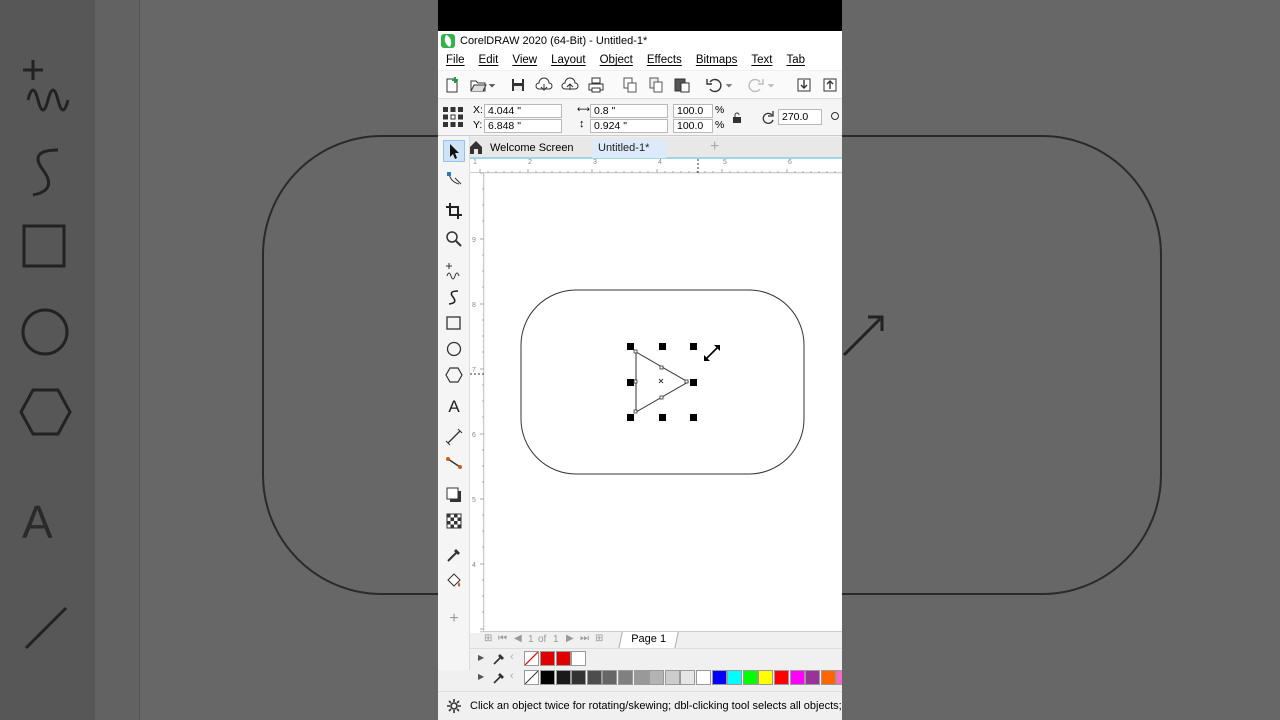  I want to click on paste-button, so click(682, 85).